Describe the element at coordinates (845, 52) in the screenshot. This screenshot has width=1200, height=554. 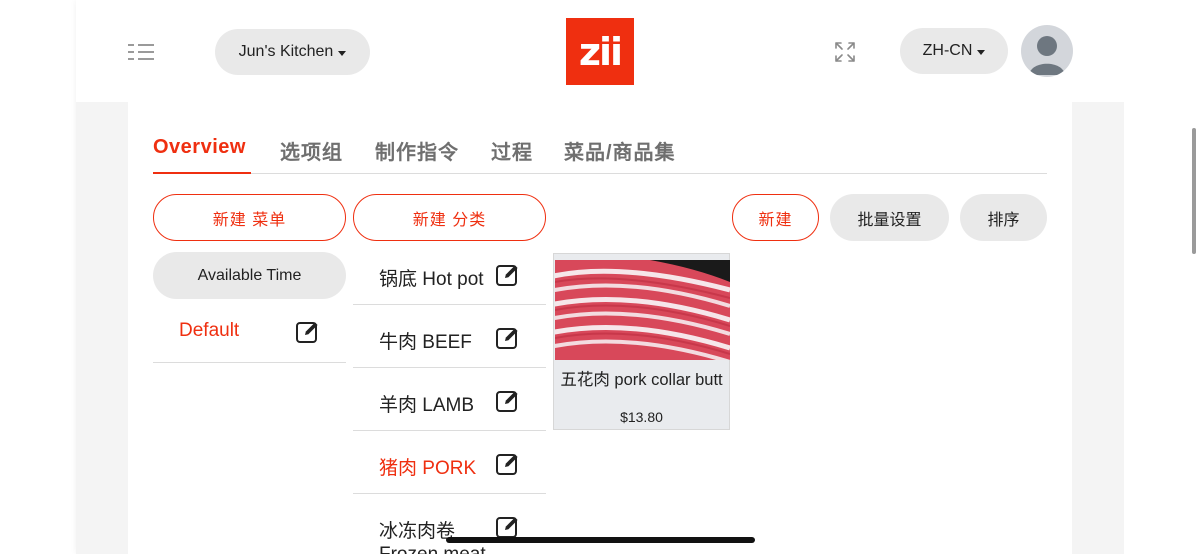
I see `fullscreen-icon` at that location.